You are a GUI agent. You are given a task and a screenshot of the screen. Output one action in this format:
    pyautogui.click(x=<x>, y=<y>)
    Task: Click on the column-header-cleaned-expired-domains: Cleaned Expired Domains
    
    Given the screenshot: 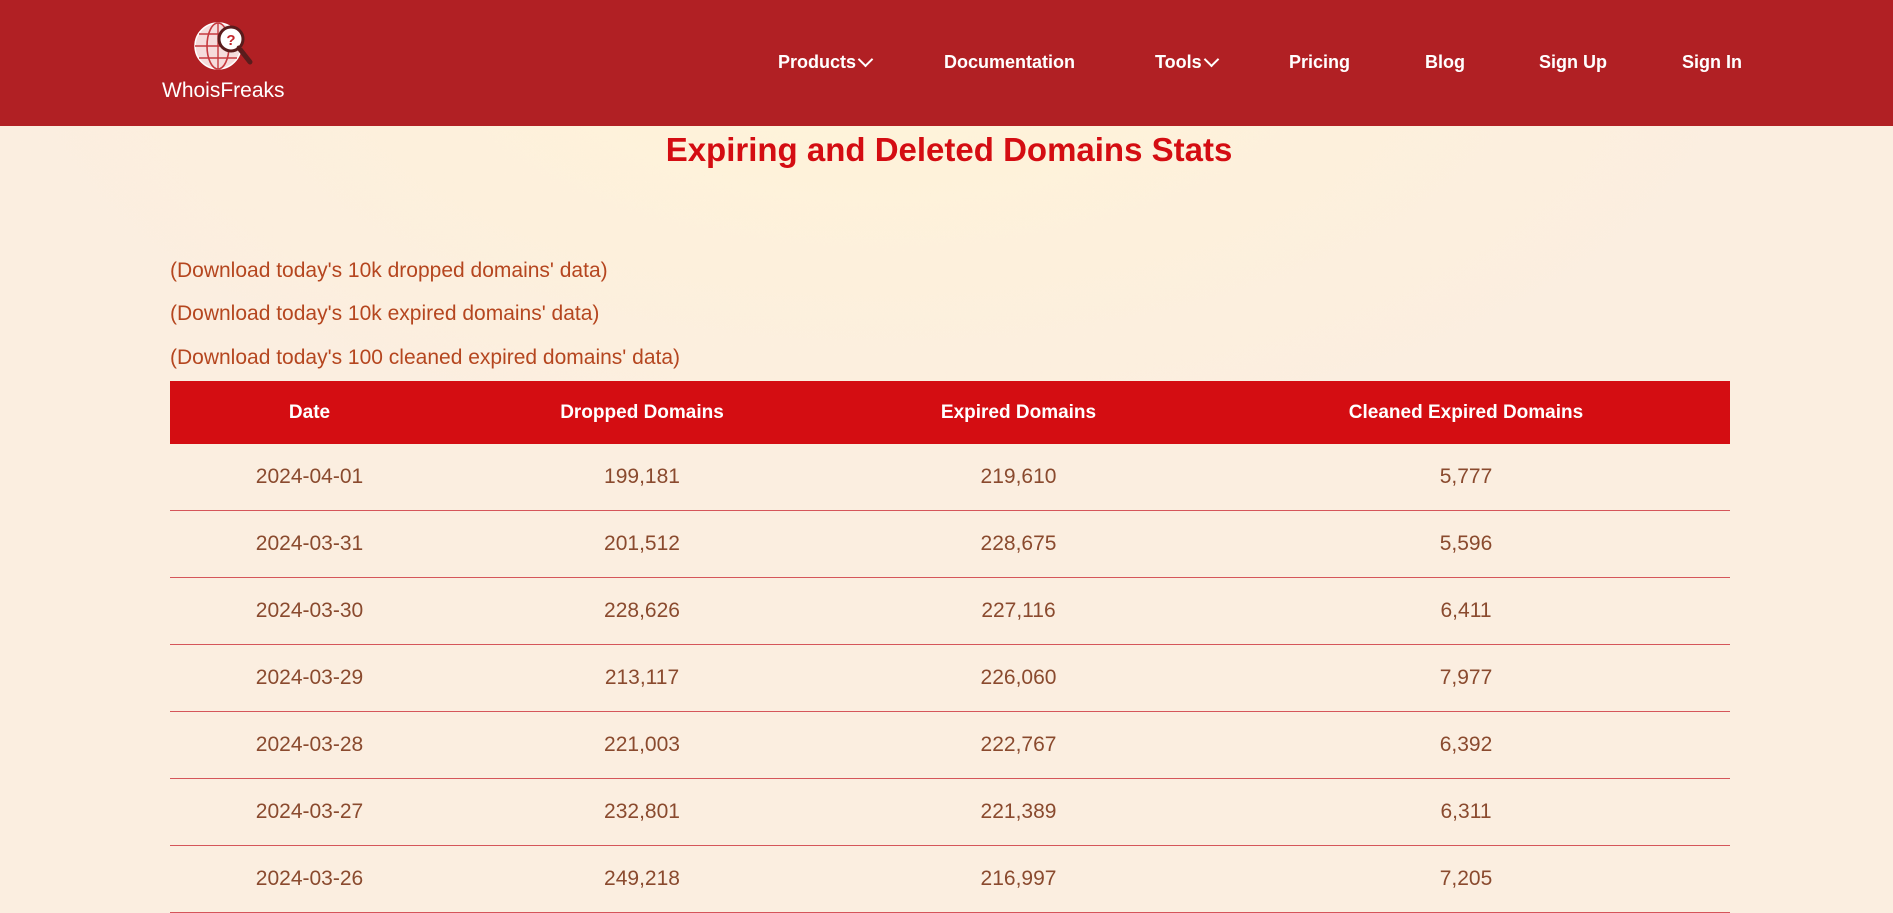 What is the action you would take?
    pyautogui.click(x=1466, y=412)
    